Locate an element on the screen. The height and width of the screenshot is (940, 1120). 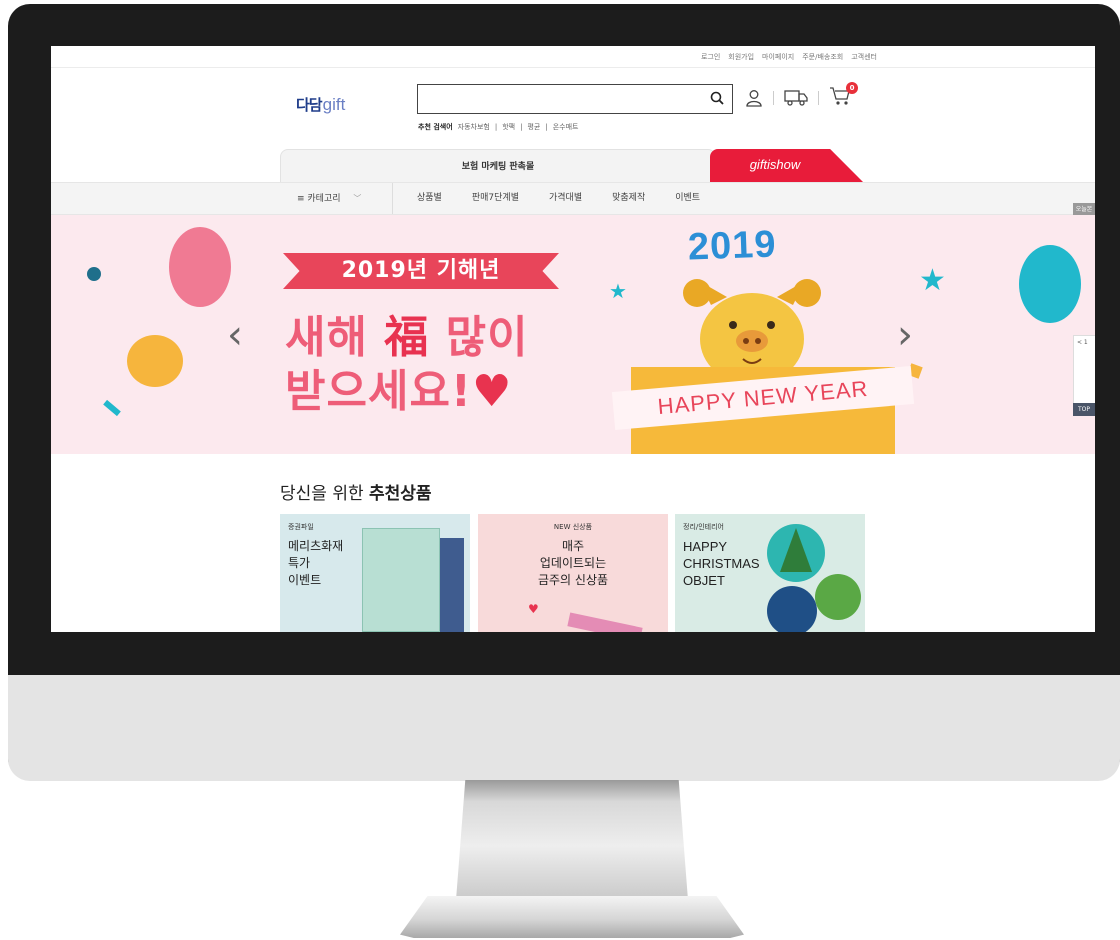
main-navigation: ≡ 카테고리 ﹀ 상품별 판매7단계별 가격대별 맞춤제작 이벤트 오늘본 is located at coordinates (573, 199).